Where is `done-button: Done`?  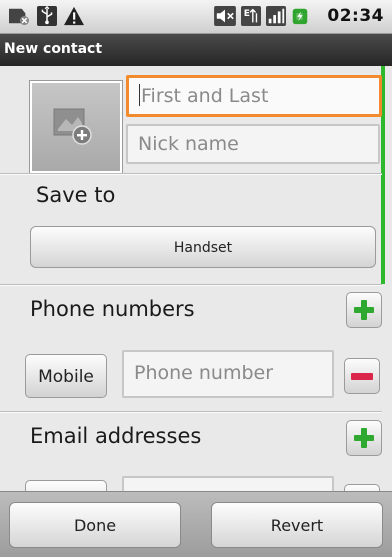 done-button: Done is located at coordinates (95, 525).